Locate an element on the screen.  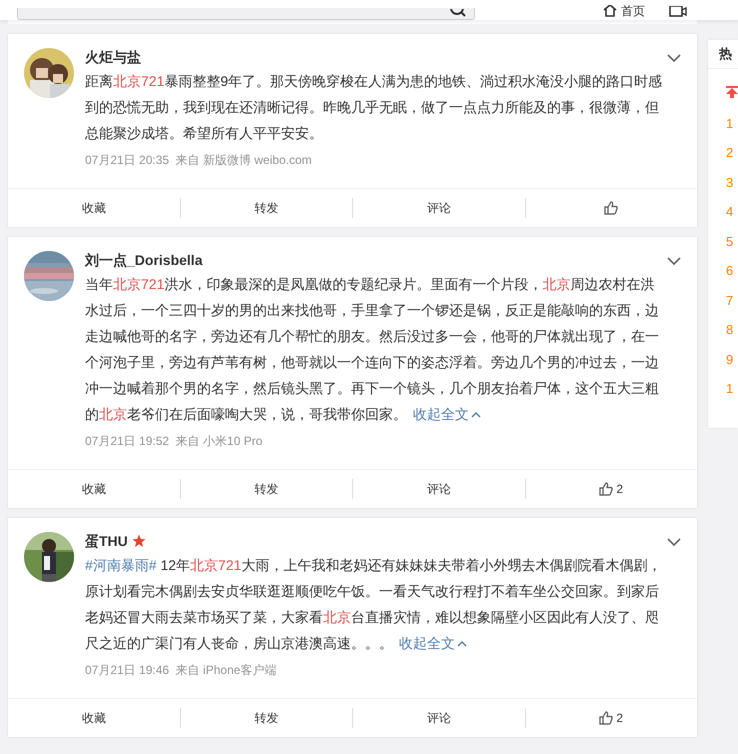
rank-number: 4 is located at coordinates (730, 211).